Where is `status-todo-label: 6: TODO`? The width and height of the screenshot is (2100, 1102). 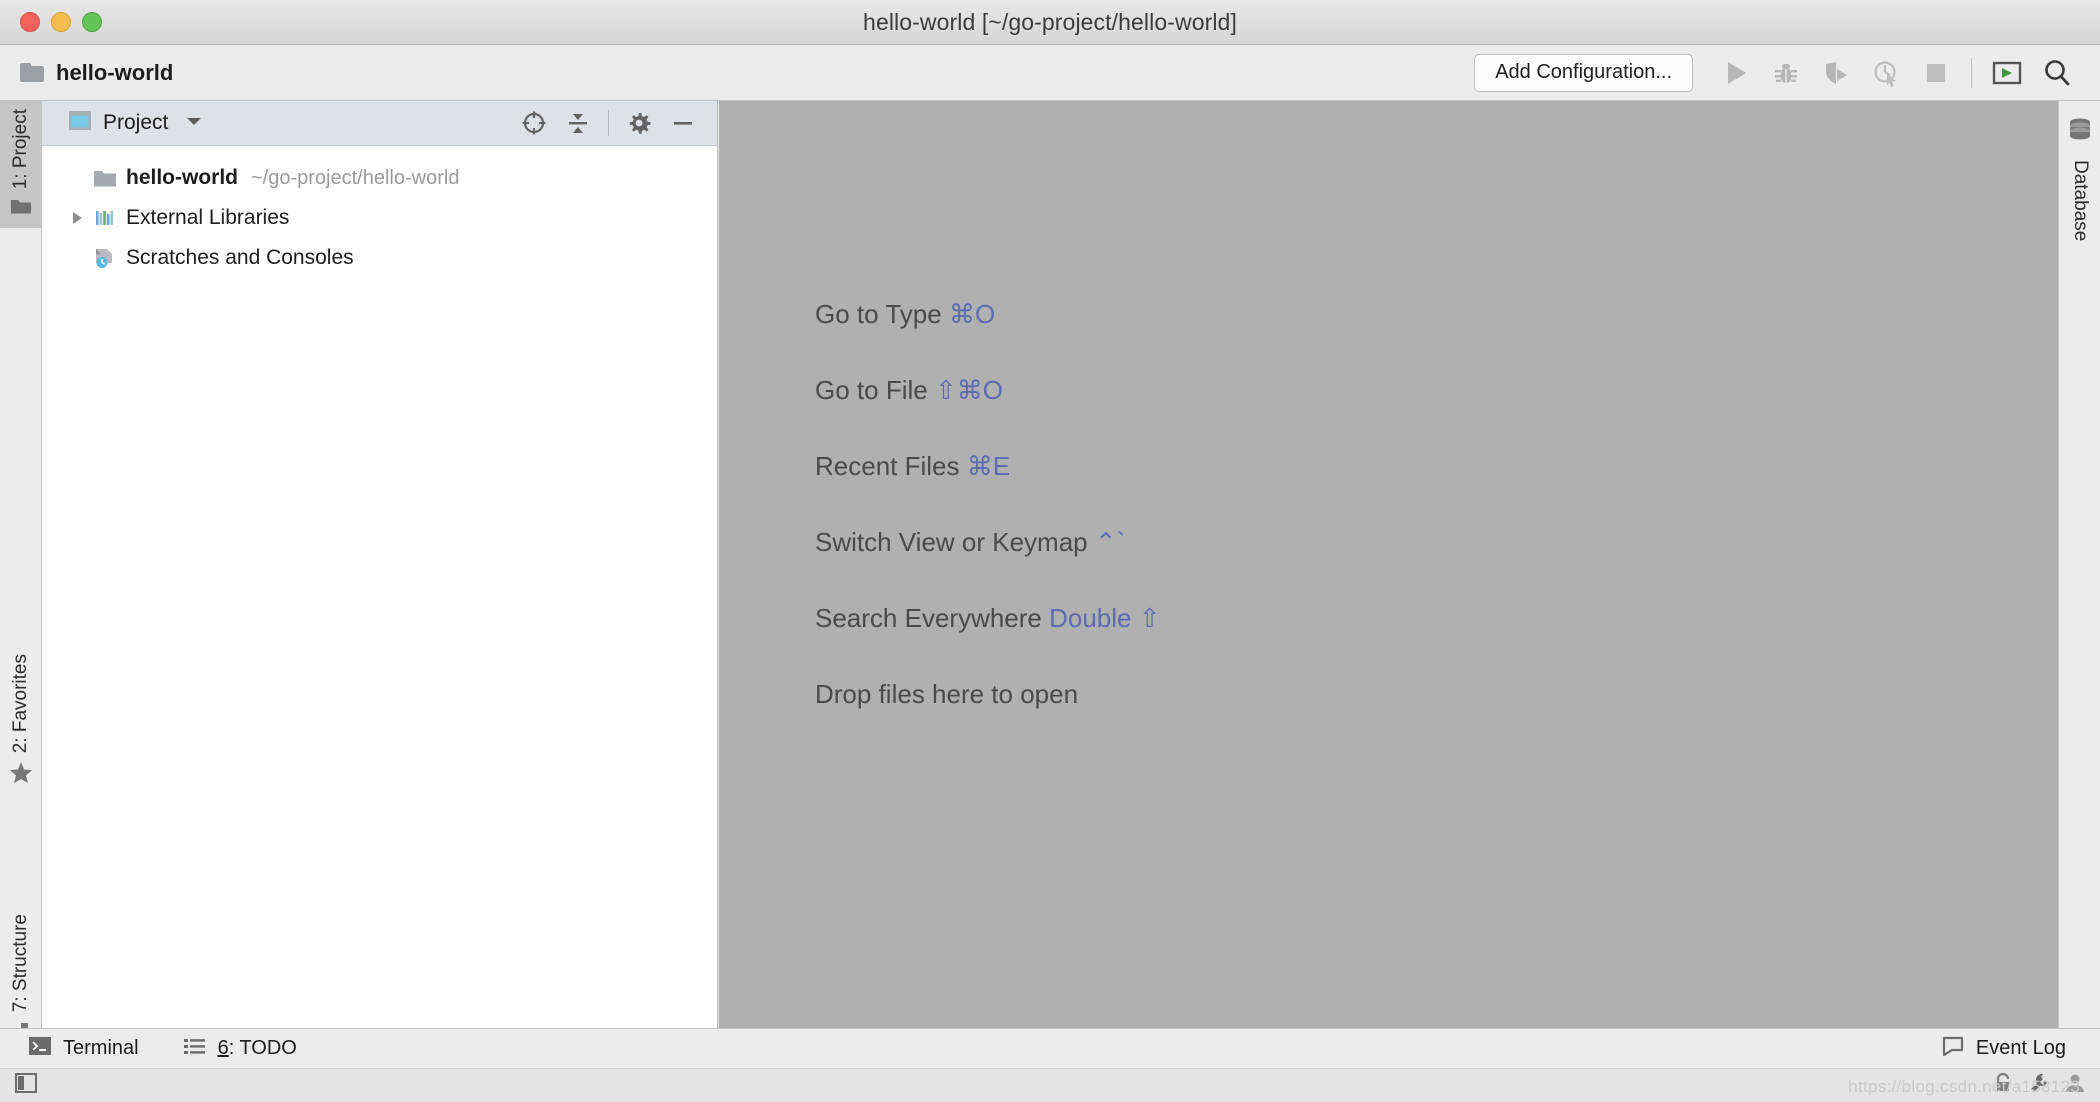
status-todo-label: 6: TODO is located at coordinates (257, 1048).